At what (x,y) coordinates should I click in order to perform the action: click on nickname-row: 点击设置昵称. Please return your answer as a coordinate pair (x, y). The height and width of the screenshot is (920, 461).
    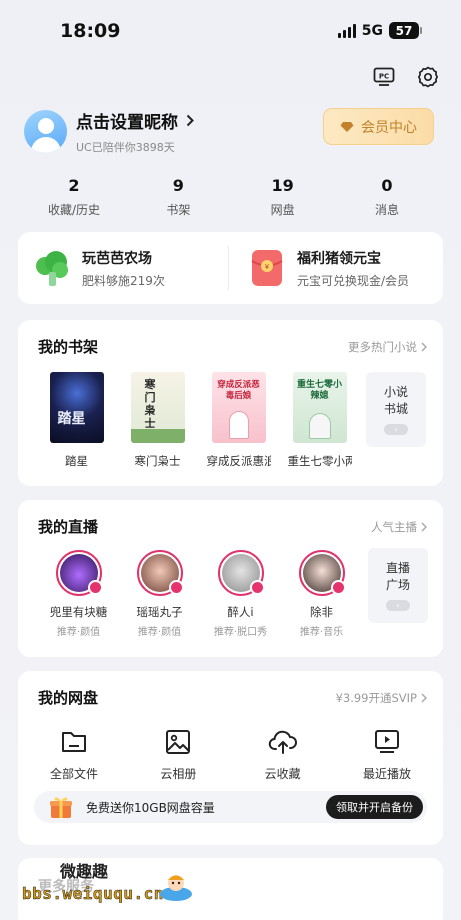
    Looking at the image, I should click on (135, 120).